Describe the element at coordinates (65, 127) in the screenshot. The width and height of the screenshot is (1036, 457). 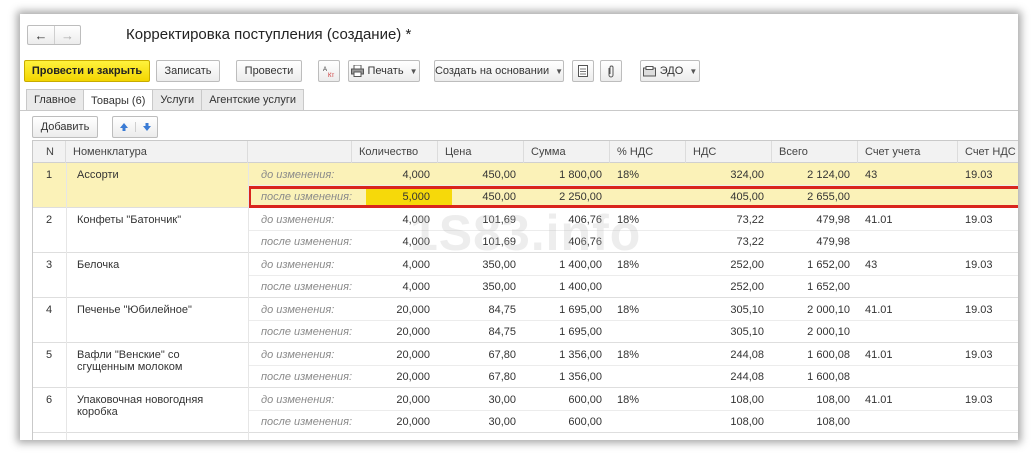
I see `add-row-button: Добавить` at that location.